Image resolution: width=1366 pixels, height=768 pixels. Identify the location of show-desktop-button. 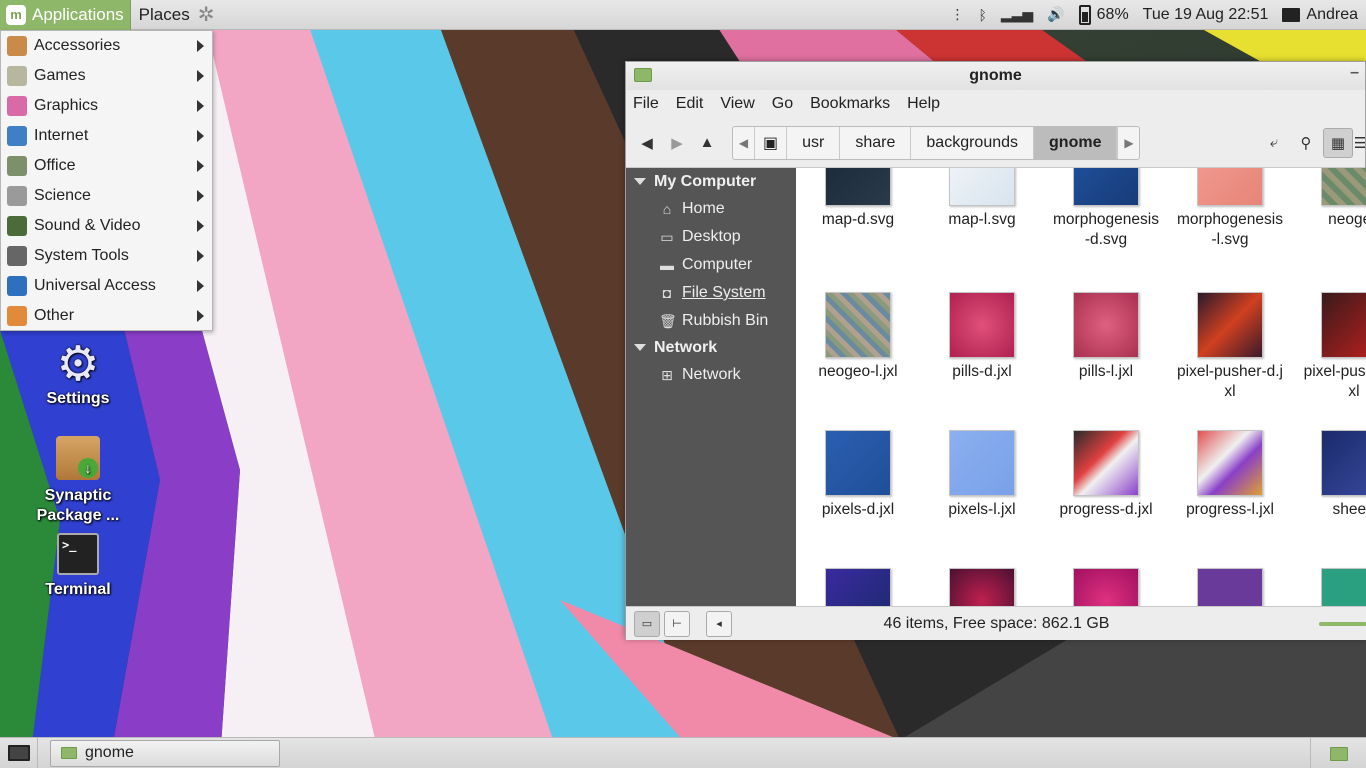
(19, 752).